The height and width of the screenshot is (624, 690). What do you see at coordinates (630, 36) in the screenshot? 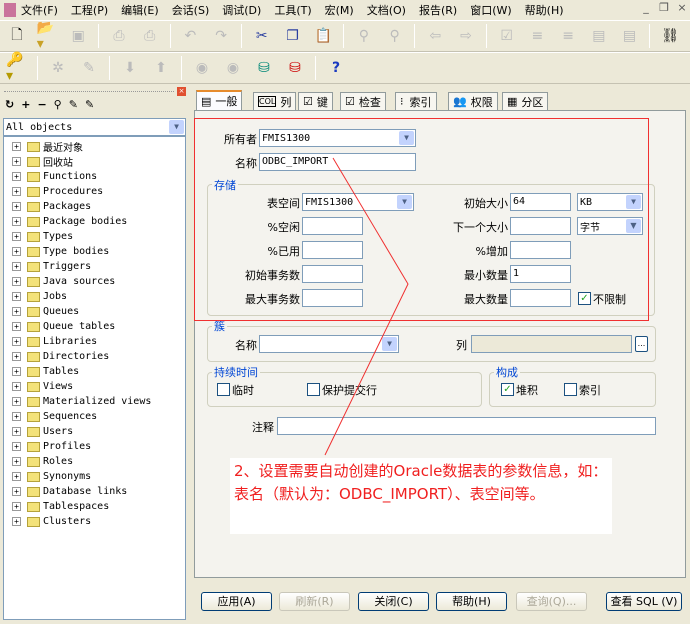
I see `uncomment-icon: ▤` at bounding box center [630, 36].